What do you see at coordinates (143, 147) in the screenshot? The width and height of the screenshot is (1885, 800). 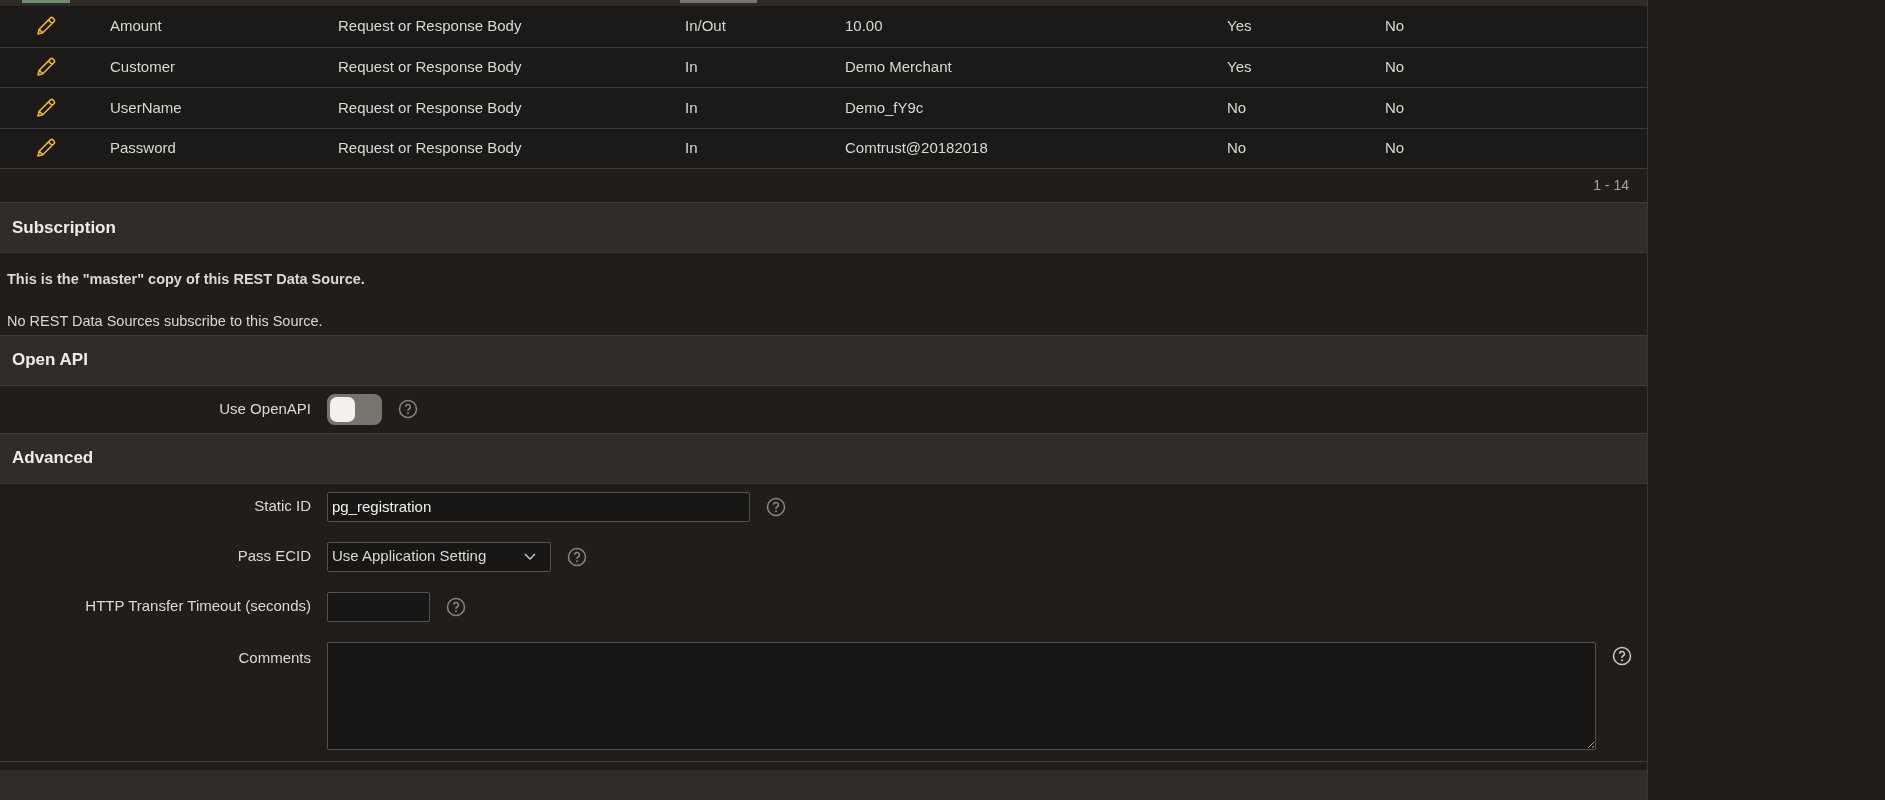 I see `table-cell: Password` at bounding box center [143, 147].